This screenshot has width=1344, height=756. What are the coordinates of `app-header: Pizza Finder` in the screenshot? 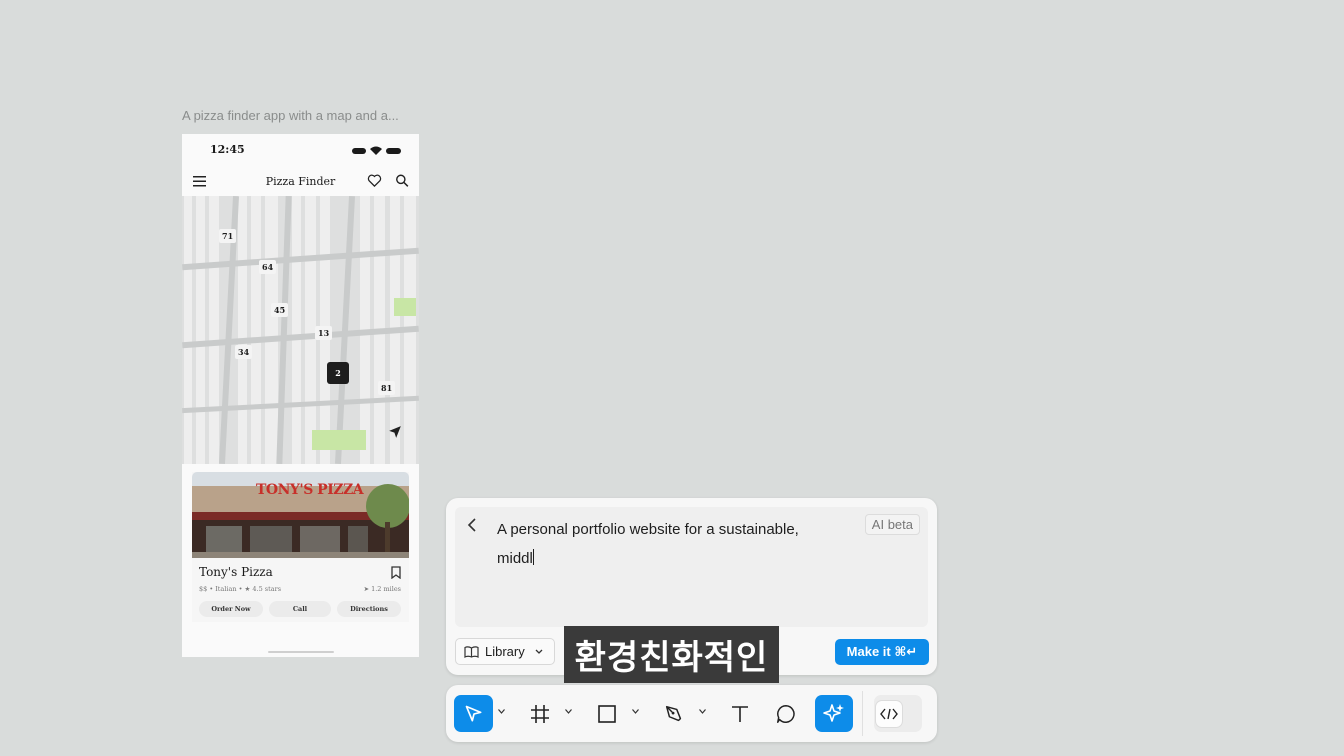 It's located at (300, 182).